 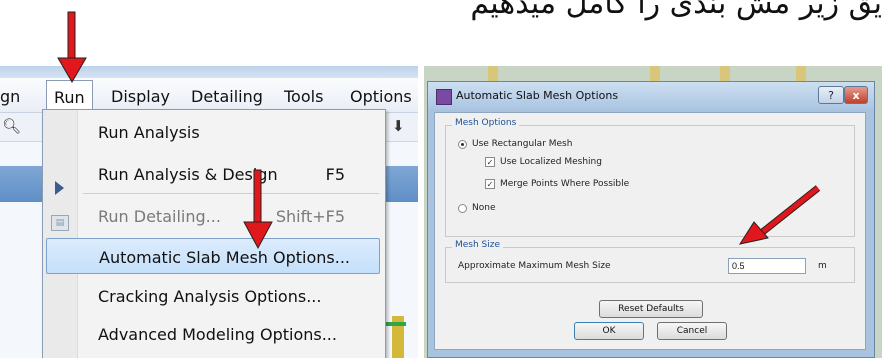 What do you see at coordinates (490, 162) in the screenshot?
I see `localized-meshing-checkbox: ✓` at bounding box center [490, 162].